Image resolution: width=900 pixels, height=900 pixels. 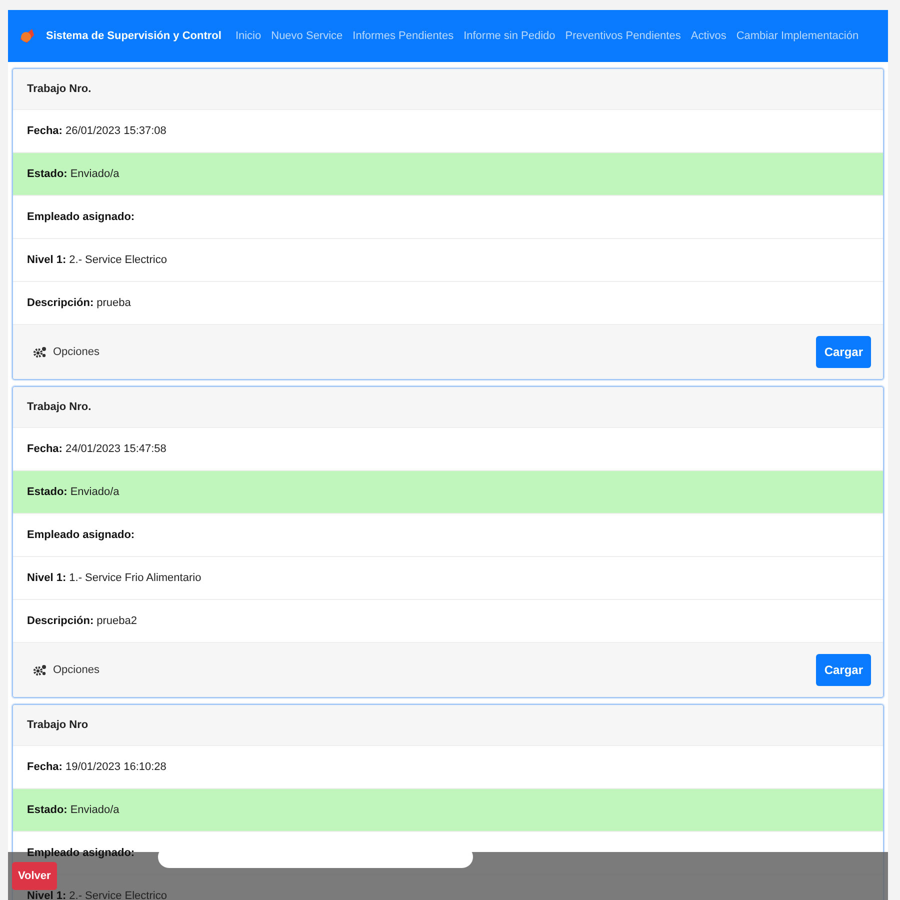 What do you see at coordinates (403, 36) in the screenshot?
I see `nav-link: Informes Pendientes` at bounding box center [403, 36].